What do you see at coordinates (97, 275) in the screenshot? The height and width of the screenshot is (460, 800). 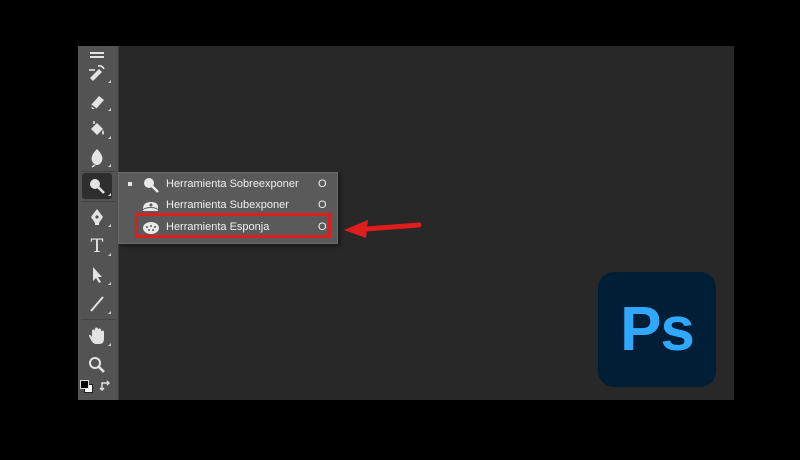 I see `path-selection-icon` at bounding box center [97, 275].